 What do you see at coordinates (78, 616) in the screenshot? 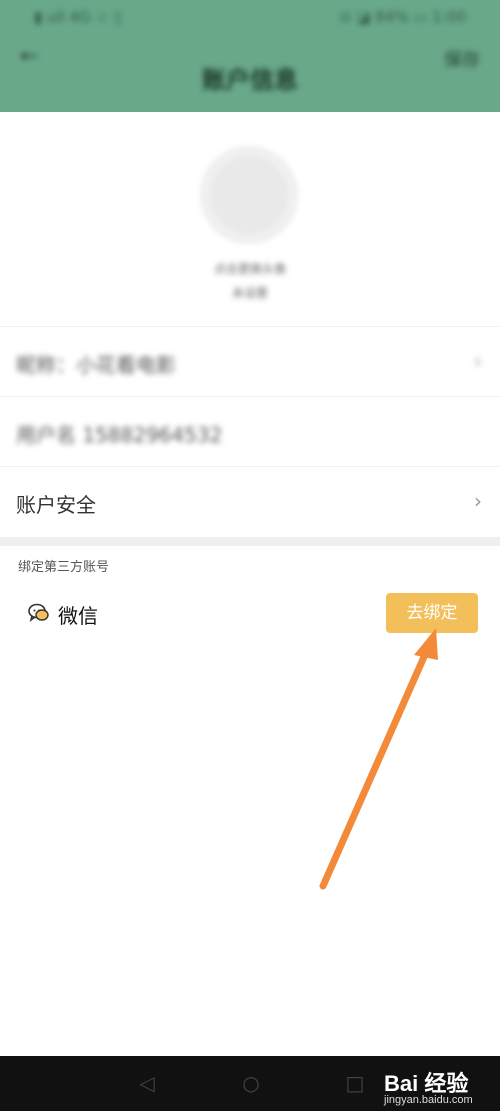
I see `wechat-label: 微信` at bounding box center [78, 616].